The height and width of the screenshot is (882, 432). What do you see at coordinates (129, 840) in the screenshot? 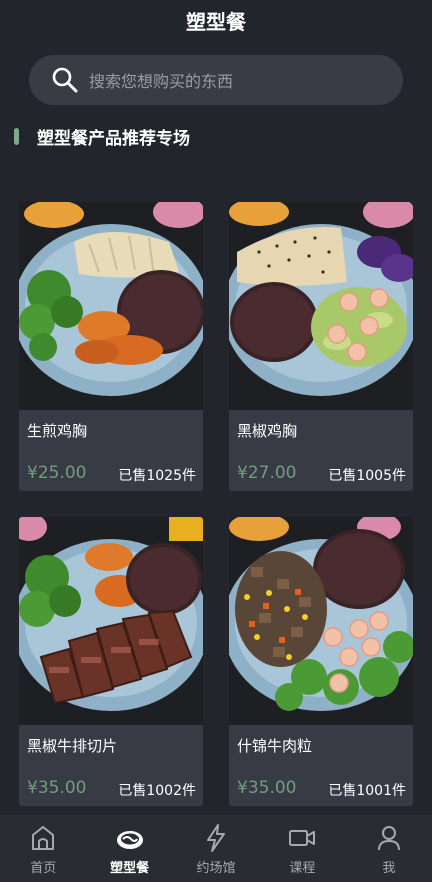
I see `meal-icon` at bounding box center [129, 840].